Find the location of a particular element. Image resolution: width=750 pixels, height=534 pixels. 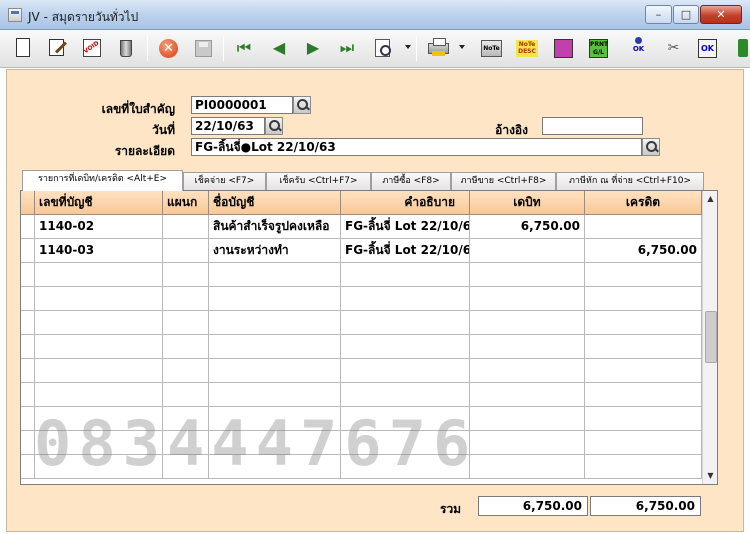

column-header-credit: เครดิต is located at coordinates (643, 203).